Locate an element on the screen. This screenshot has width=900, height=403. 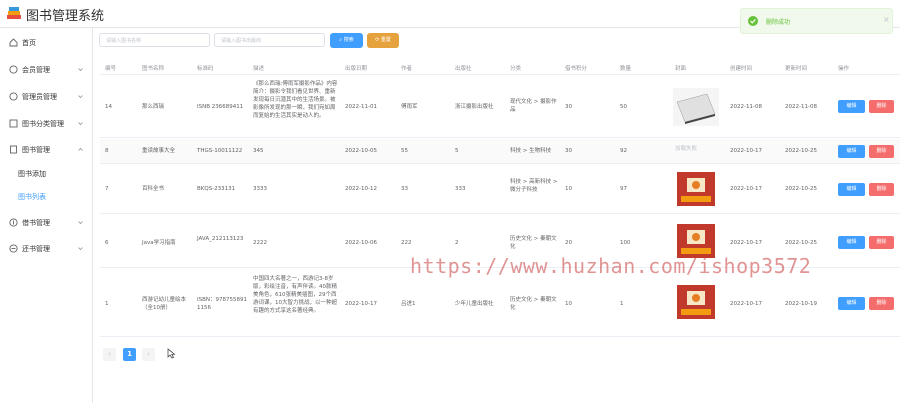
cell-isbn: JAVA_212113123 is located at coordinates (220, 239).